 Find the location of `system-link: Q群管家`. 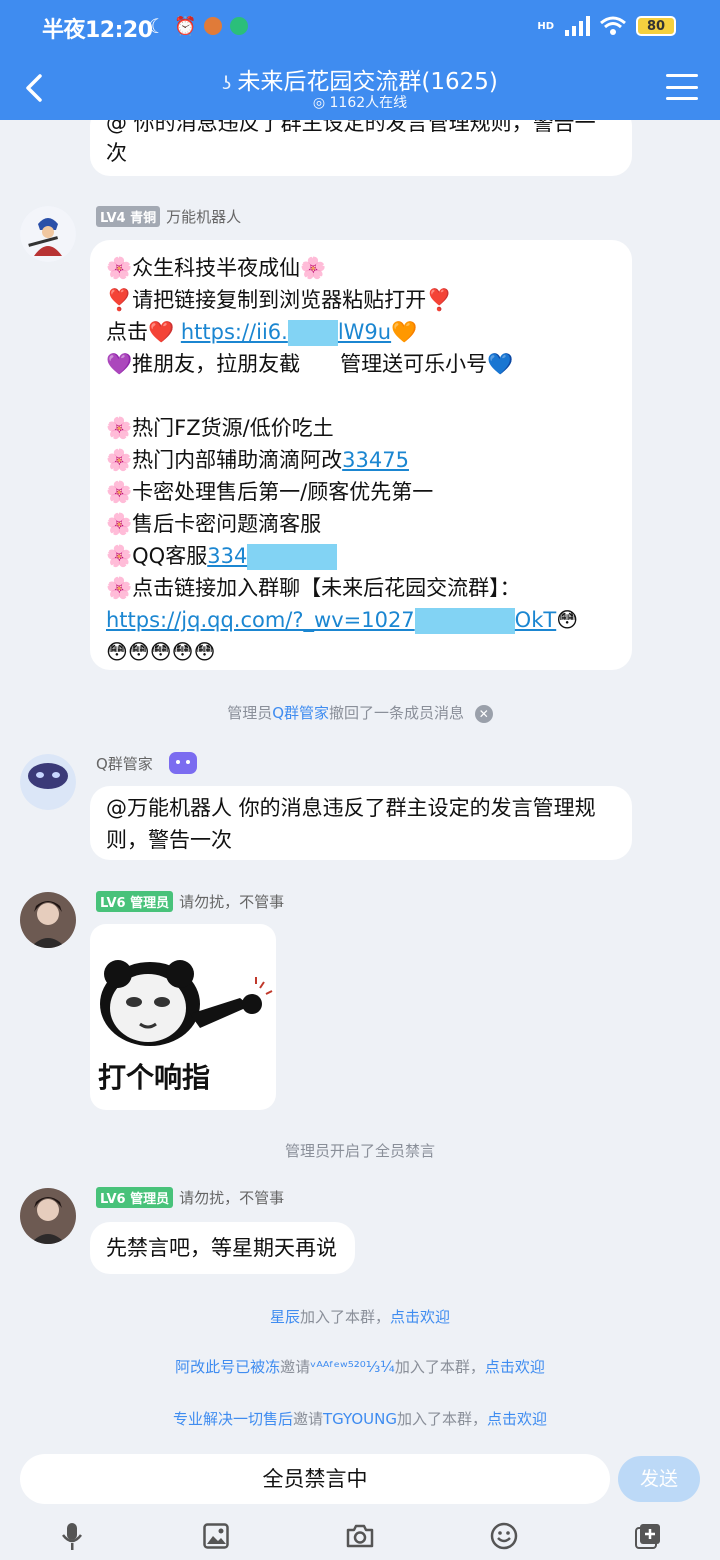

system-link: Q群管家 is located at coordinates (300, 713).